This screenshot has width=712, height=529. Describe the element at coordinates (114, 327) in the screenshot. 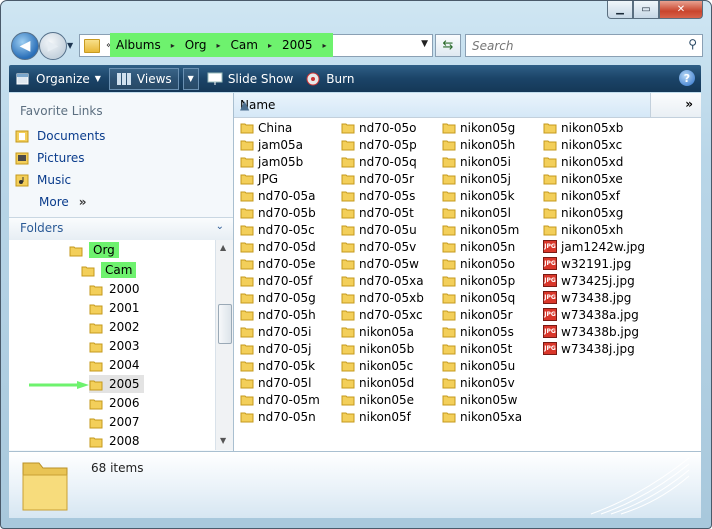

I see `tree-item-2002: 2002` at that location.